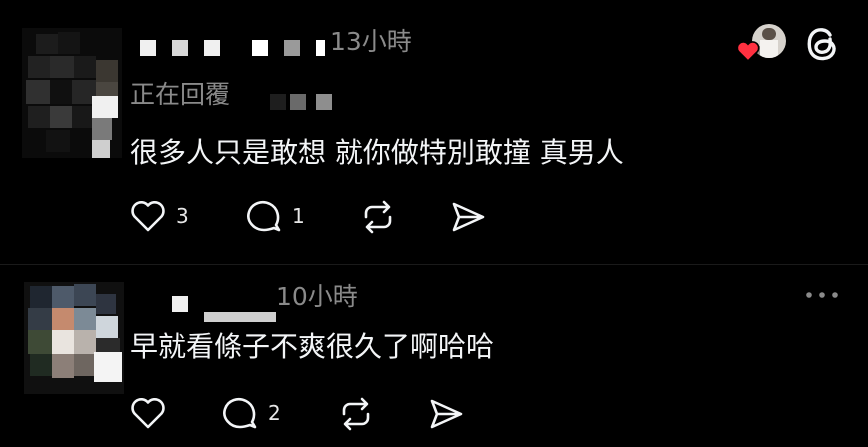  Describe the element at coordinates (298, 216) in the screenshot. I see `comment-count: 1` at that location.